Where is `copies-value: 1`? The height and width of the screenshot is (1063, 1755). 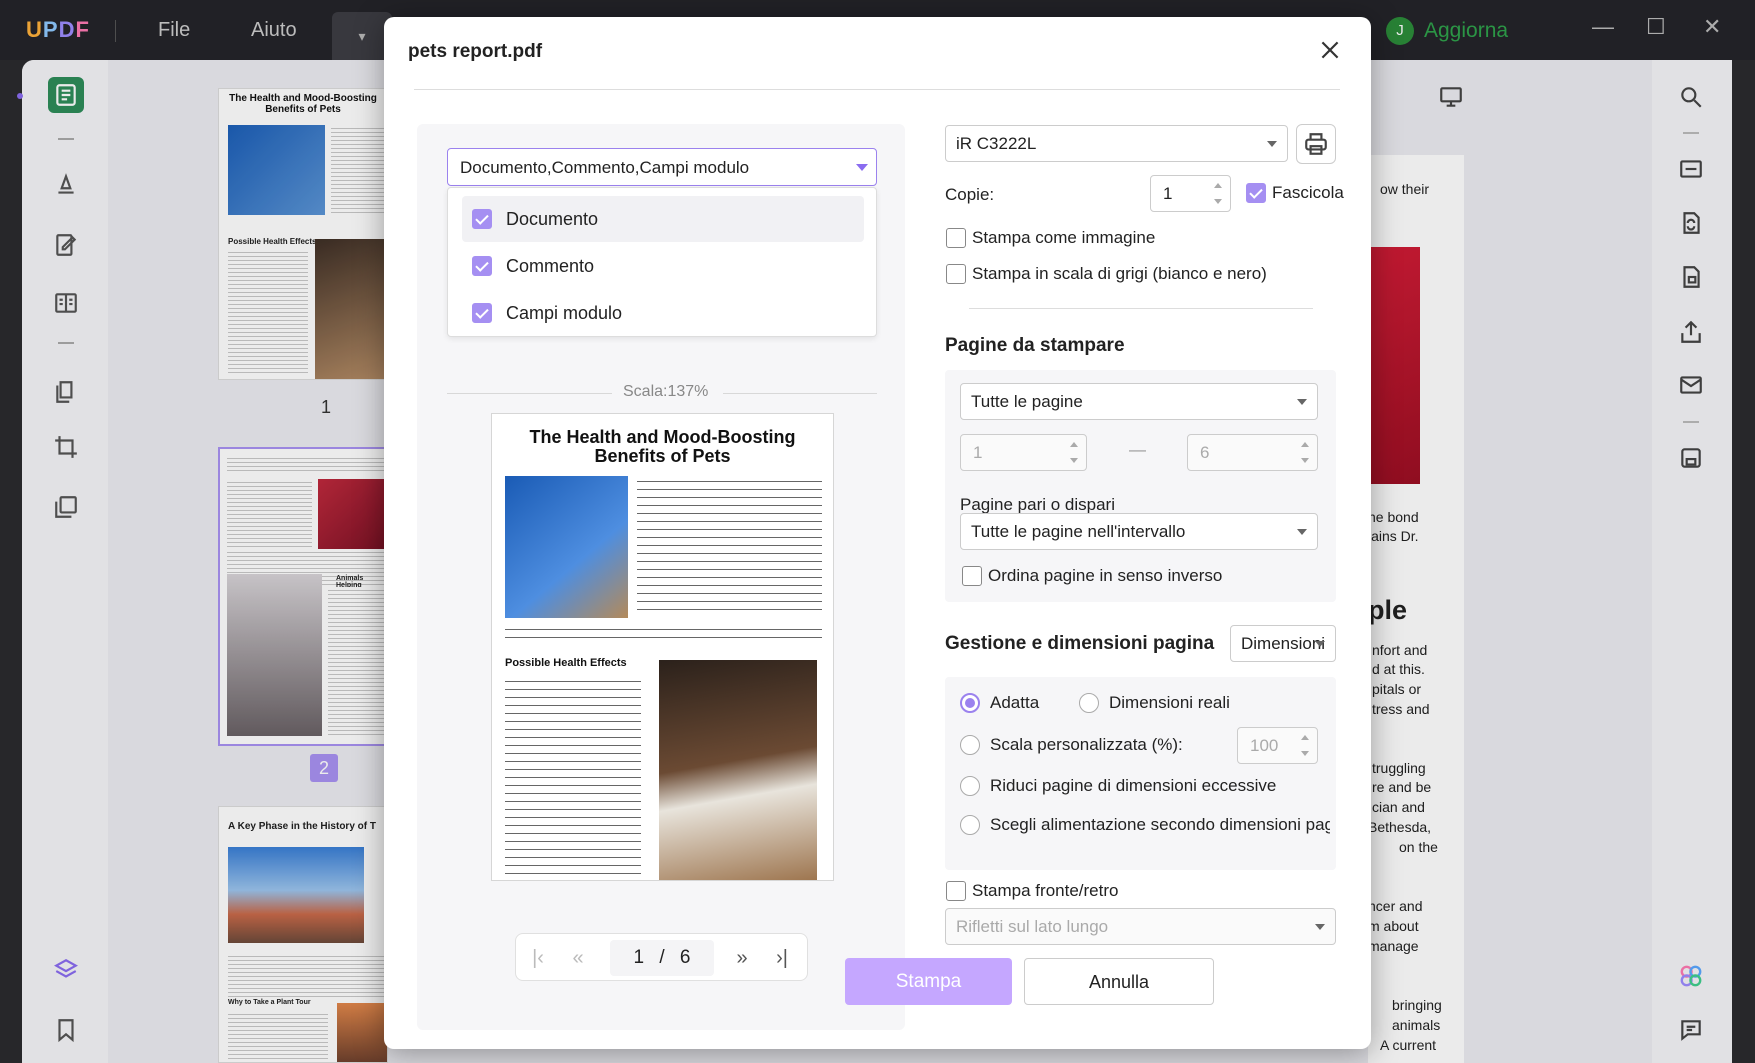 copies-value: 1 is located at coordinates (1168, 193).